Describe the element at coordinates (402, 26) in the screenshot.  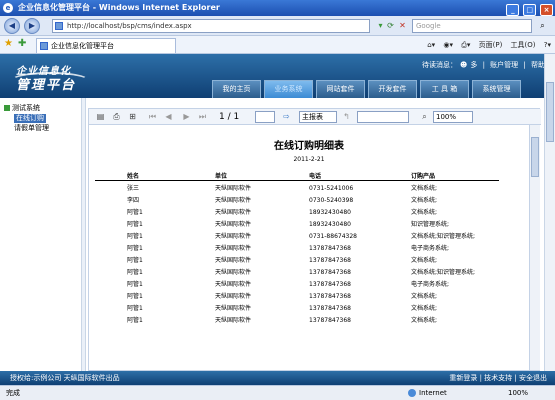
I see `stop-icon: ✕` at that location.